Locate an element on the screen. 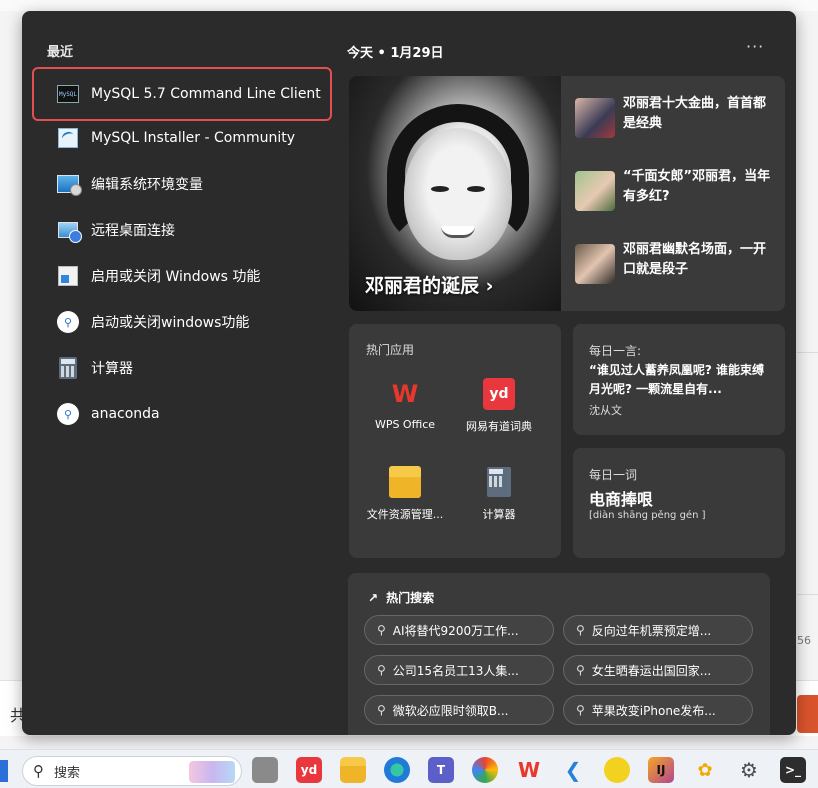 The image size is (818, 788). taskbar: ⚲ 搜索 yd T W ❮ IJ ✿ ⚙ >_ is located at coordinates (409, 768).